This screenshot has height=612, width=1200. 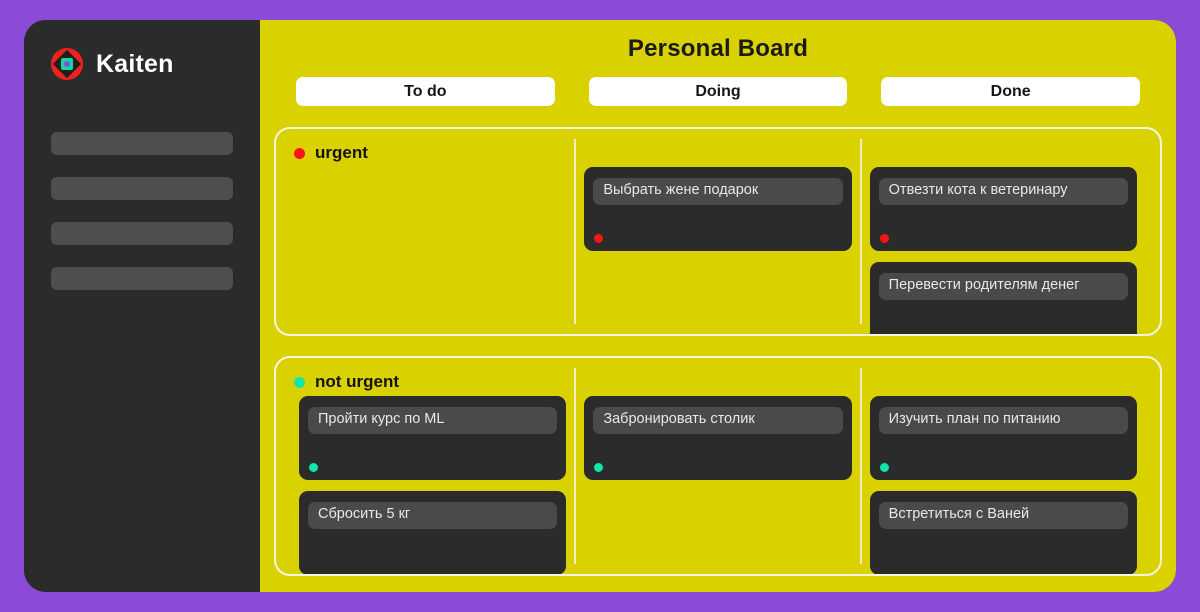 What do you see at coordinates (718, 91) in the screenshot?
I see `column-header-doing: Doing` at bounding box center [718, 91].